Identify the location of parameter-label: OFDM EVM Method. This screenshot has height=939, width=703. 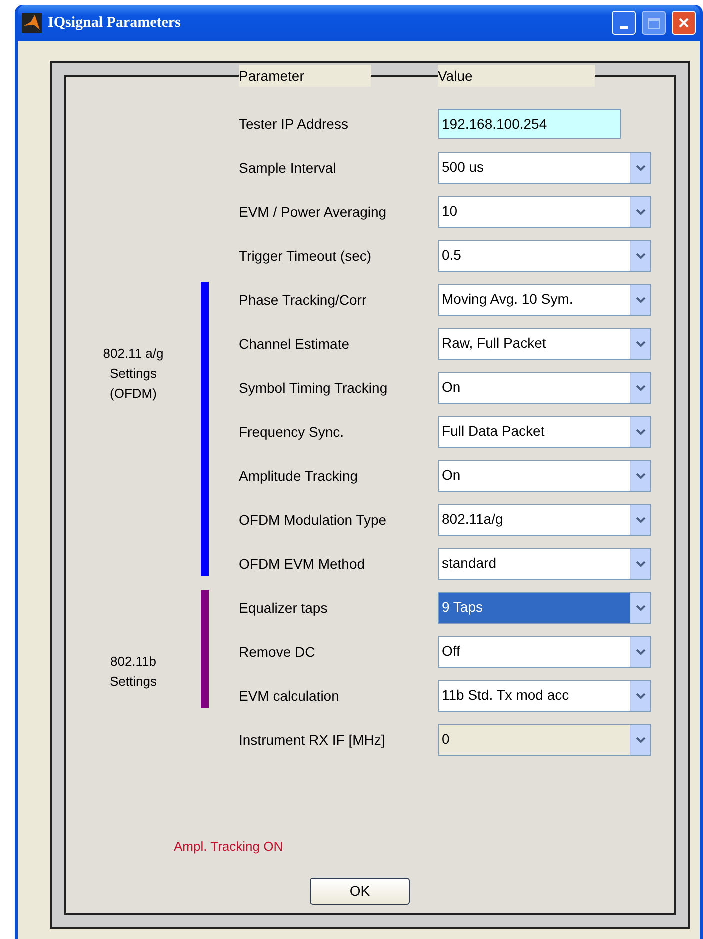
(302, 564).